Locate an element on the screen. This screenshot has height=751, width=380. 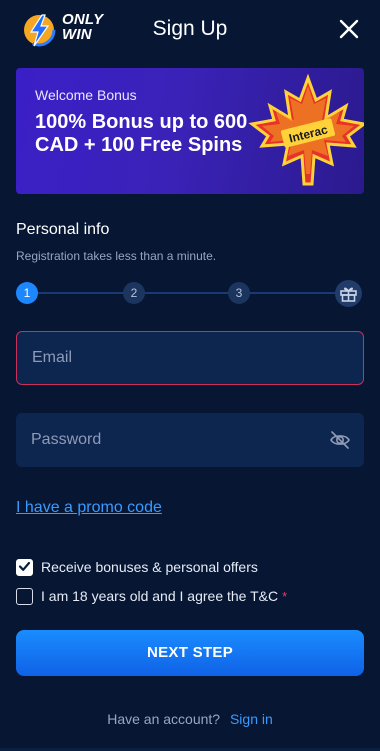
password-field is located at coordinates (190, 440).